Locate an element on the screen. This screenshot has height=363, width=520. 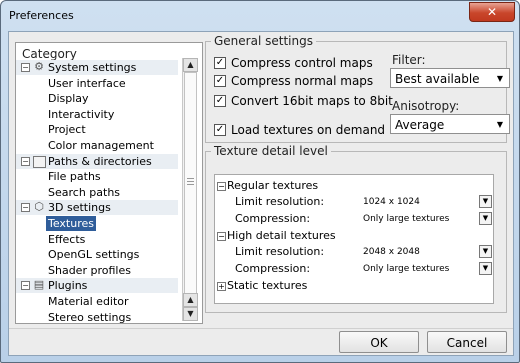
texture-detail-title: Texture detail level is located at coordinates (271, 151).